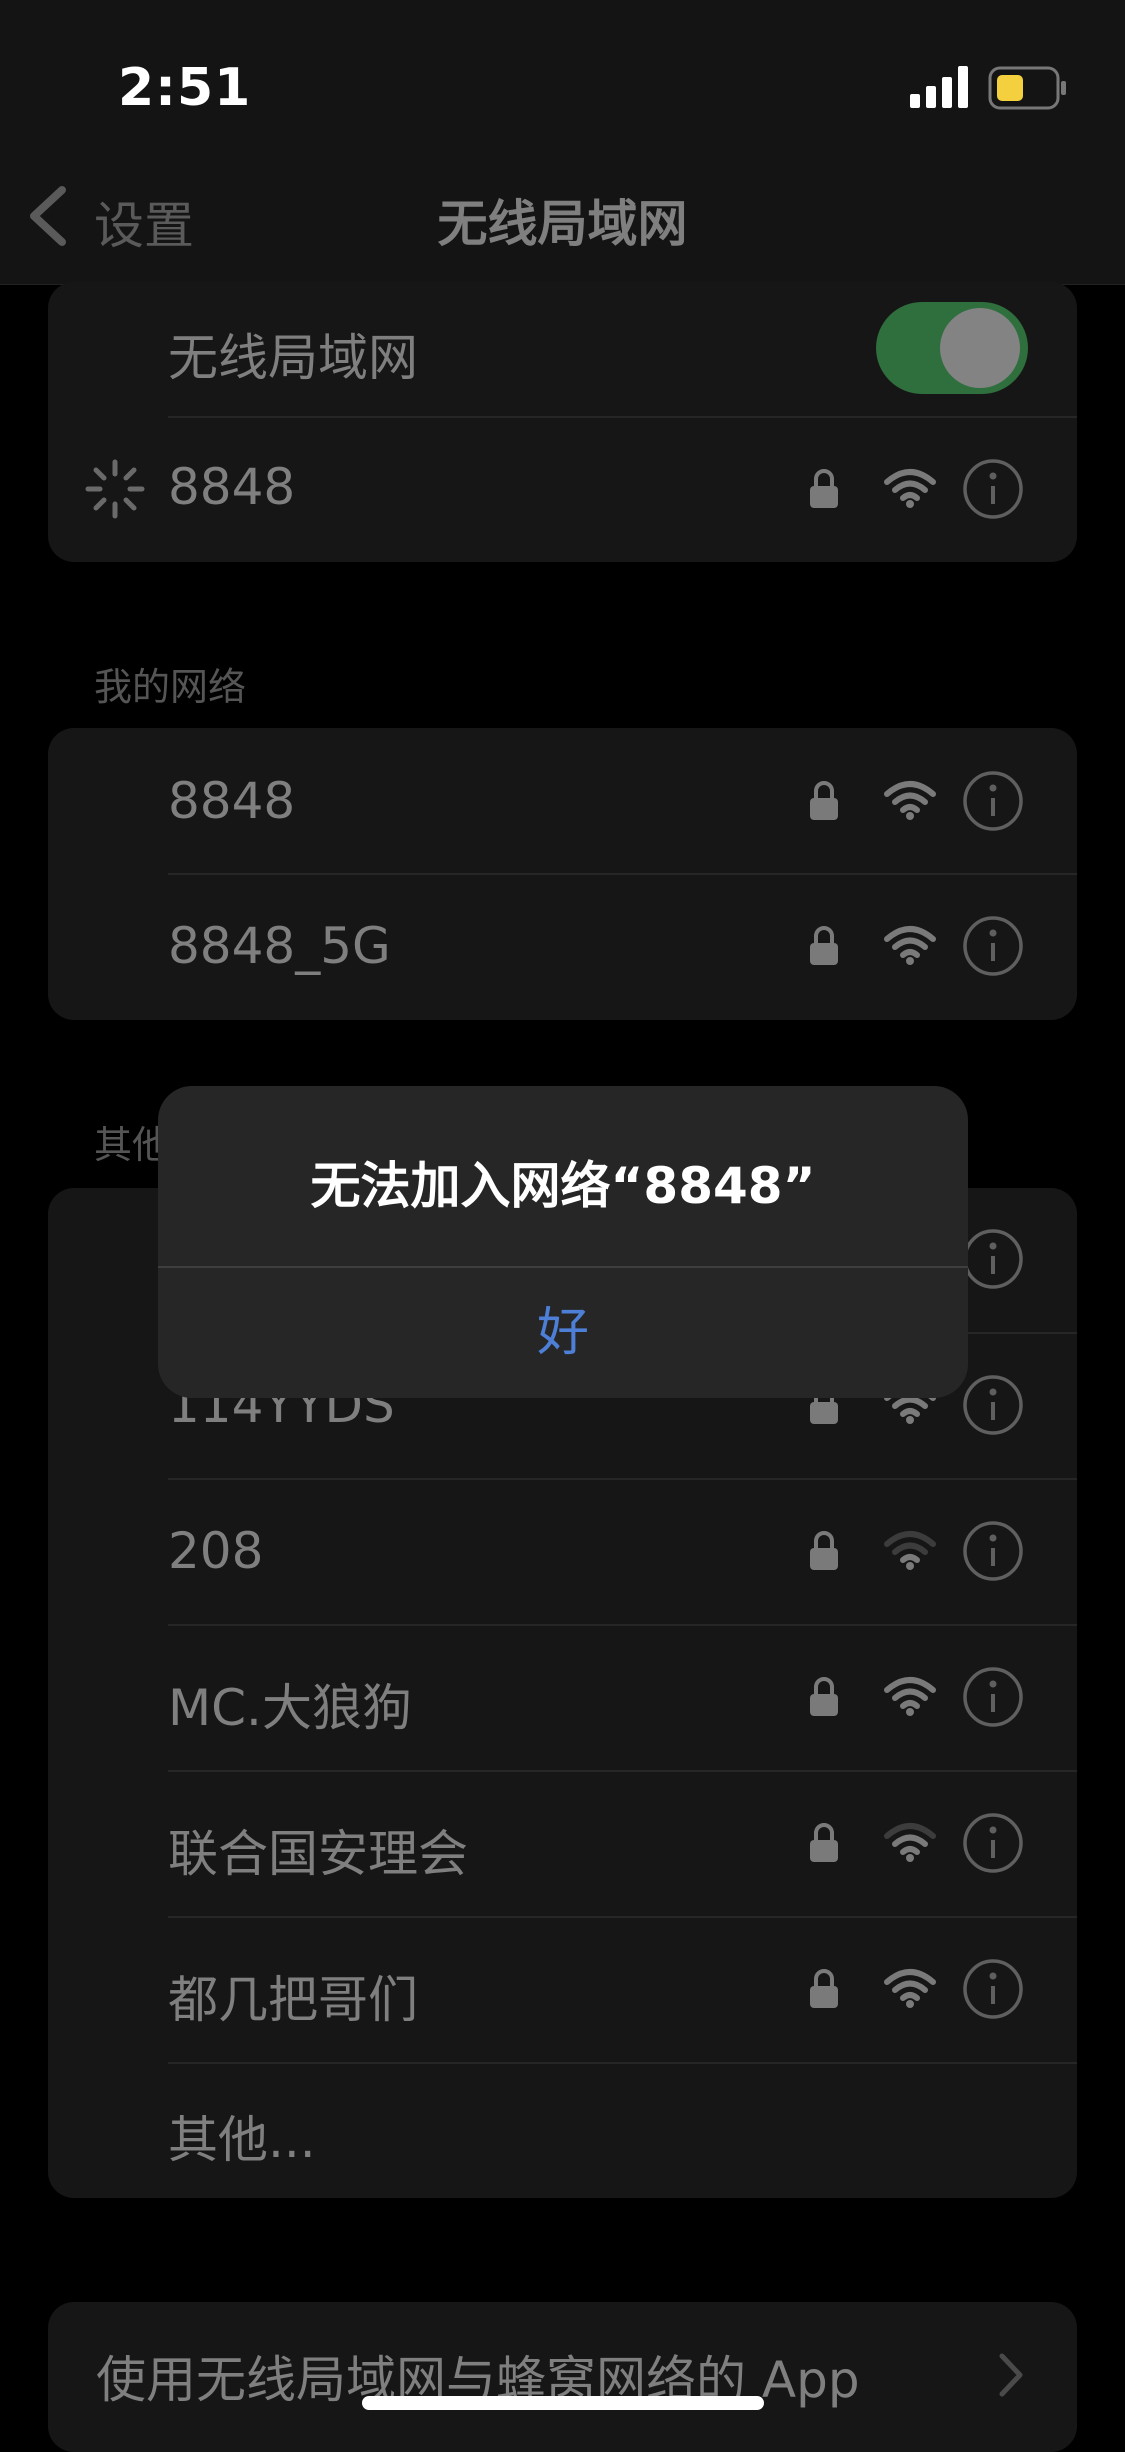 The width and height of the screenshot is (1125, 2452). I want to click on network-name: 联合国安理会, so click(318, 1854).